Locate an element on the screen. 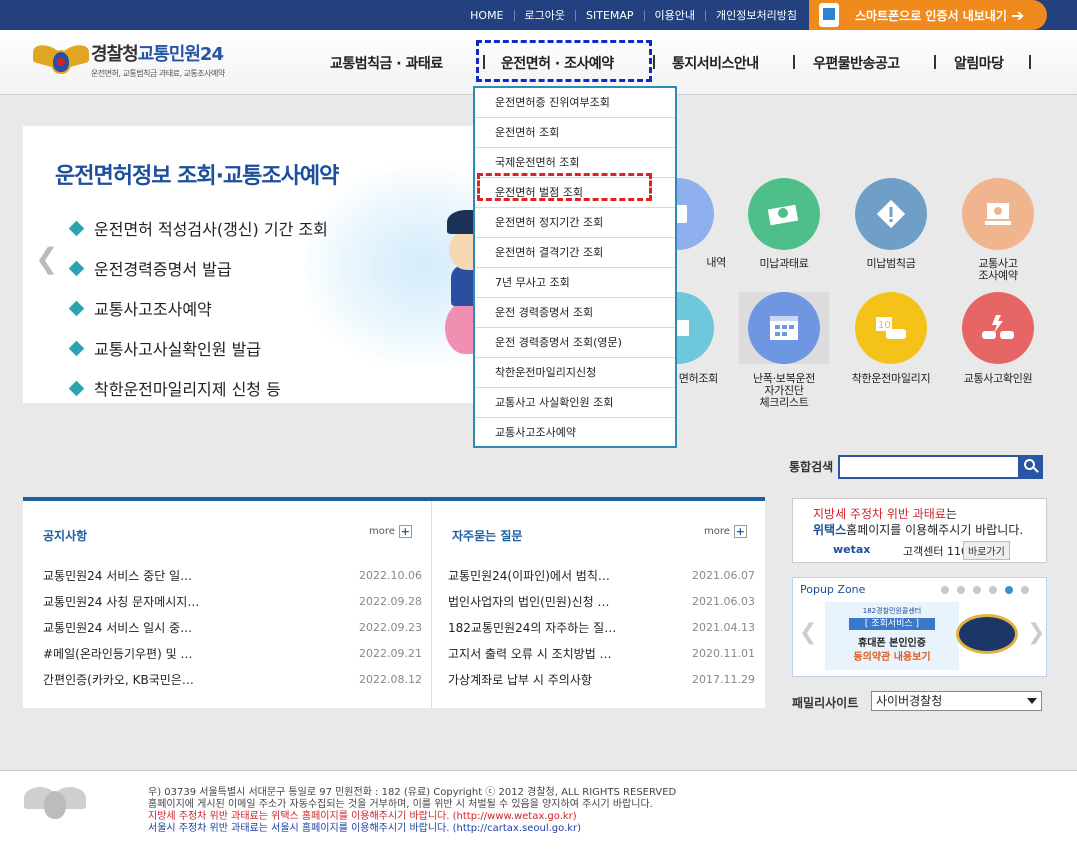  checklist-label: 난폭·보복운전 자가진단 체크리스트 is located at coordinates (784, 390).